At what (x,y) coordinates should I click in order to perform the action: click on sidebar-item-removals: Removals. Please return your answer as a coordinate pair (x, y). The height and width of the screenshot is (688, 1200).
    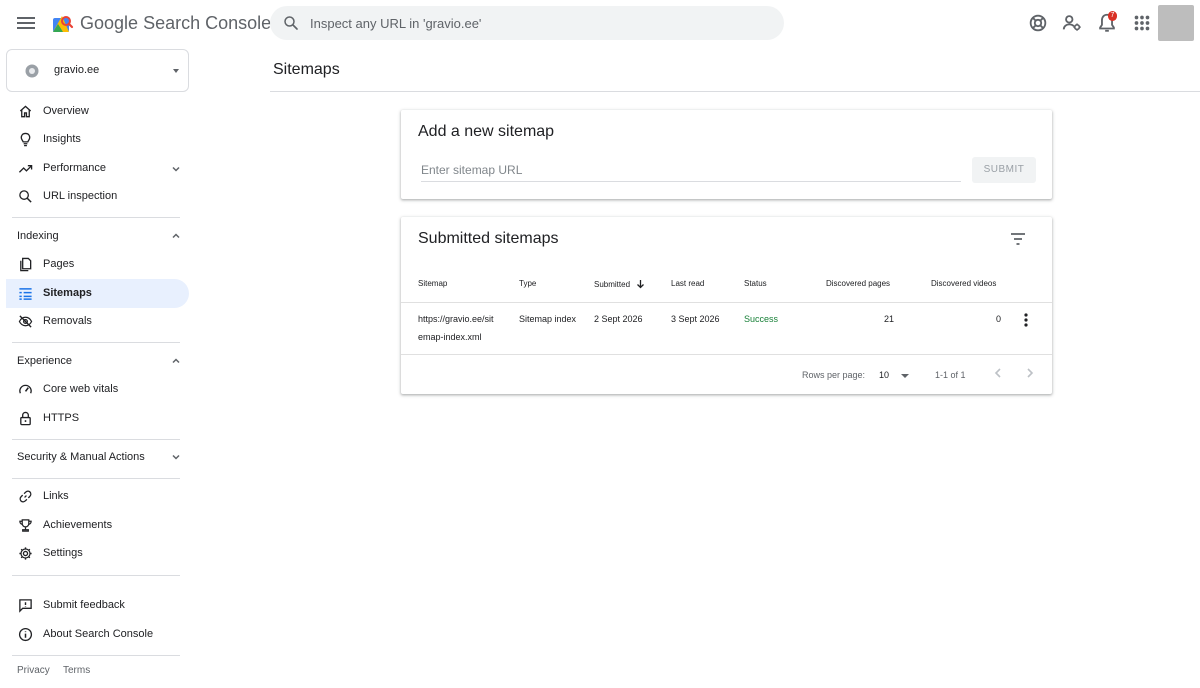
    Looking at the image, I should click on (97, 321).